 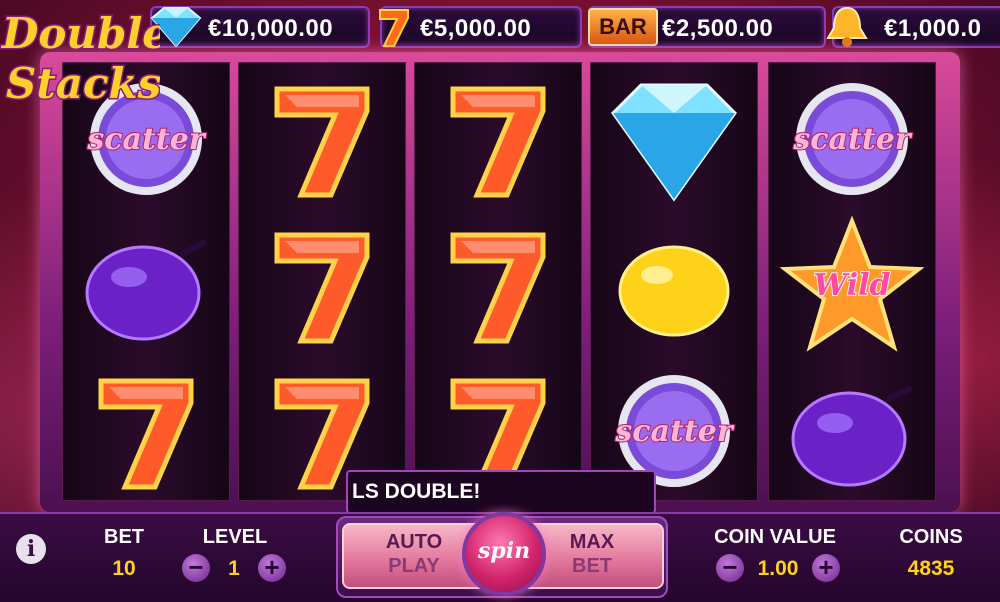 What do you see at coordinates (416, 491) in the screenshot?
I see `message-text: LS DOUBLE!` at bounding box center [416, 491].